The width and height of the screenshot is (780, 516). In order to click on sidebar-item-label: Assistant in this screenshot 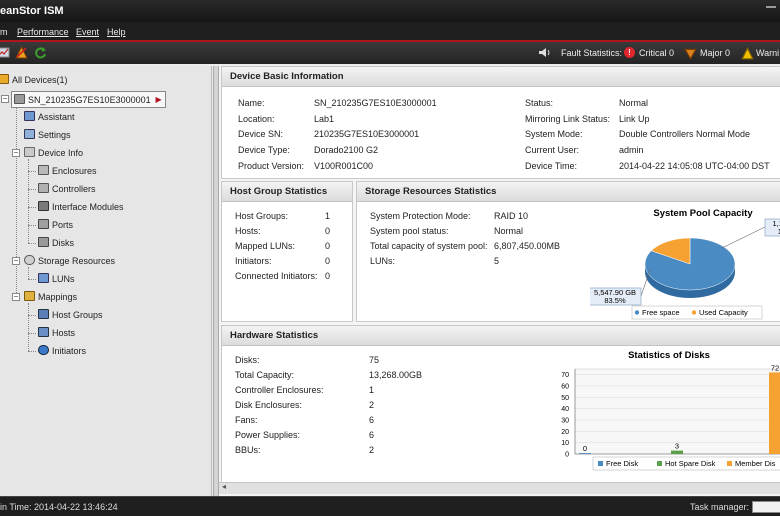, I will do `click(56, 117)`.